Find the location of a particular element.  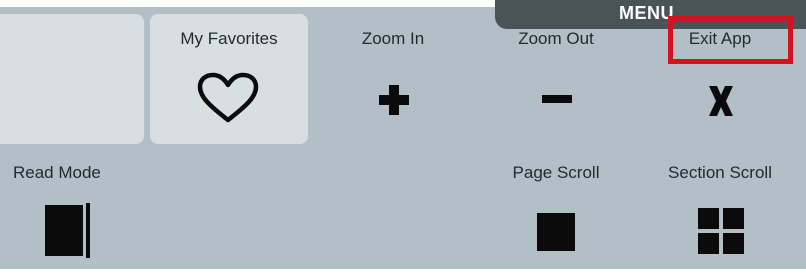

heart-icon is located at coordinates (228, 97).